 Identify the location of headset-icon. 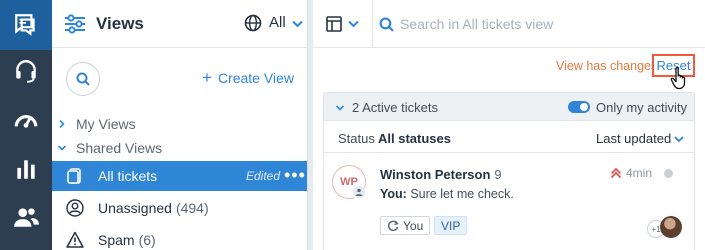
(26, 71).